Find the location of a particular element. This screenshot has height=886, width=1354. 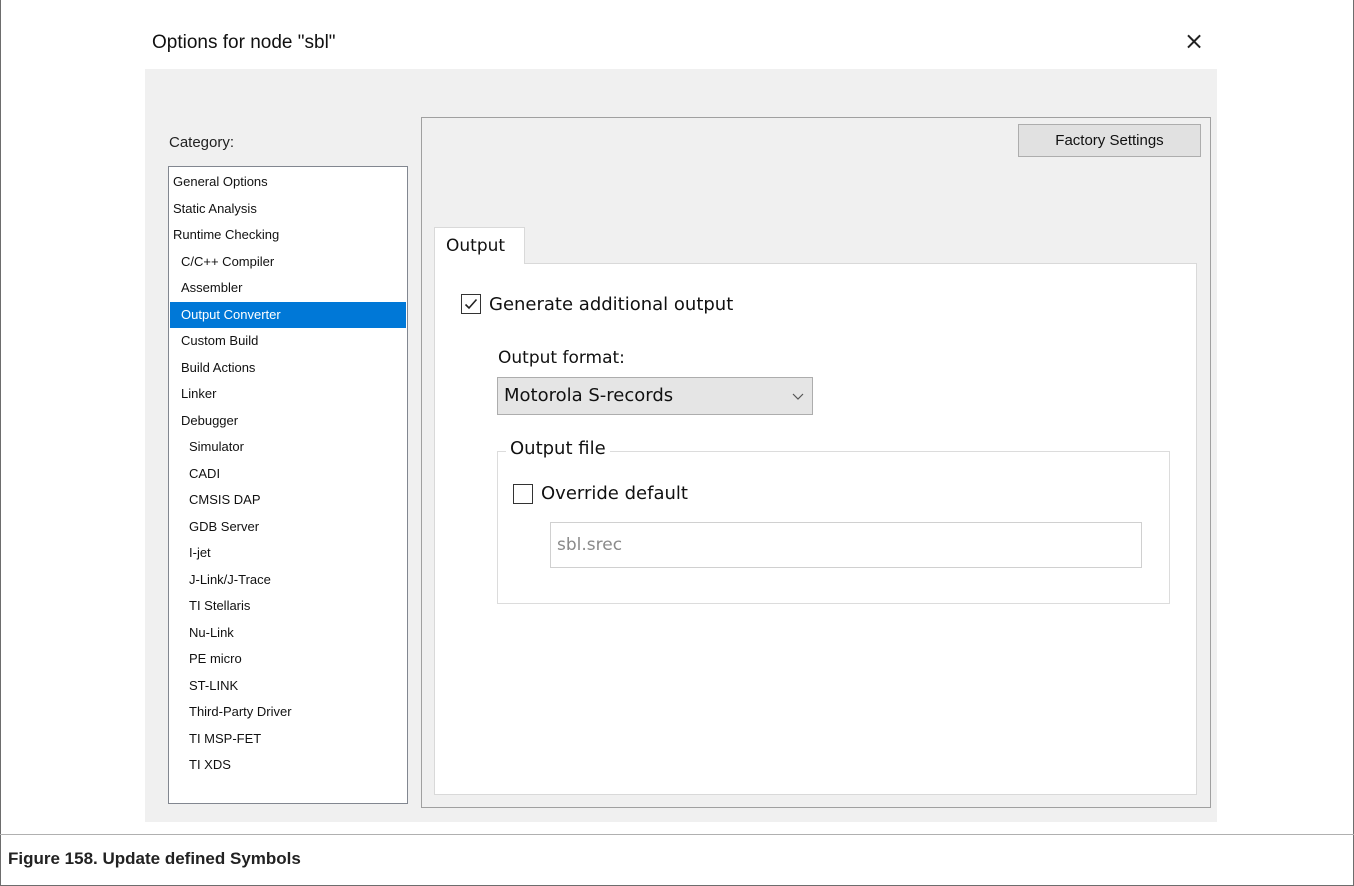

generate-output-checkbox is located at coordinates (471, 304).